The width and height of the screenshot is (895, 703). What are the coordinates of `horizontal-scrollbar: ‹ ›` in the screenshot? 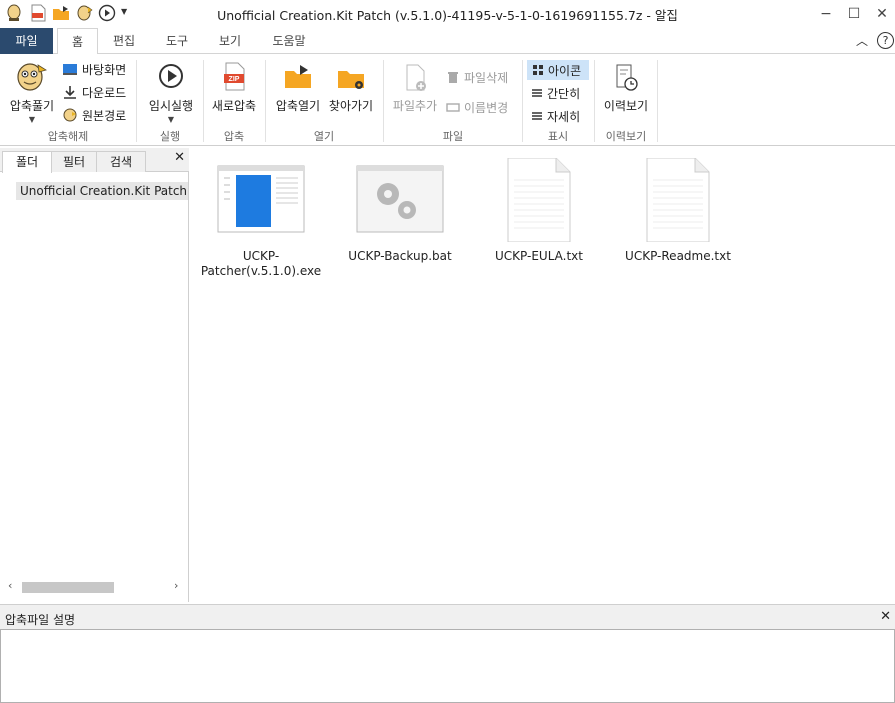 It's located at (94, 587).